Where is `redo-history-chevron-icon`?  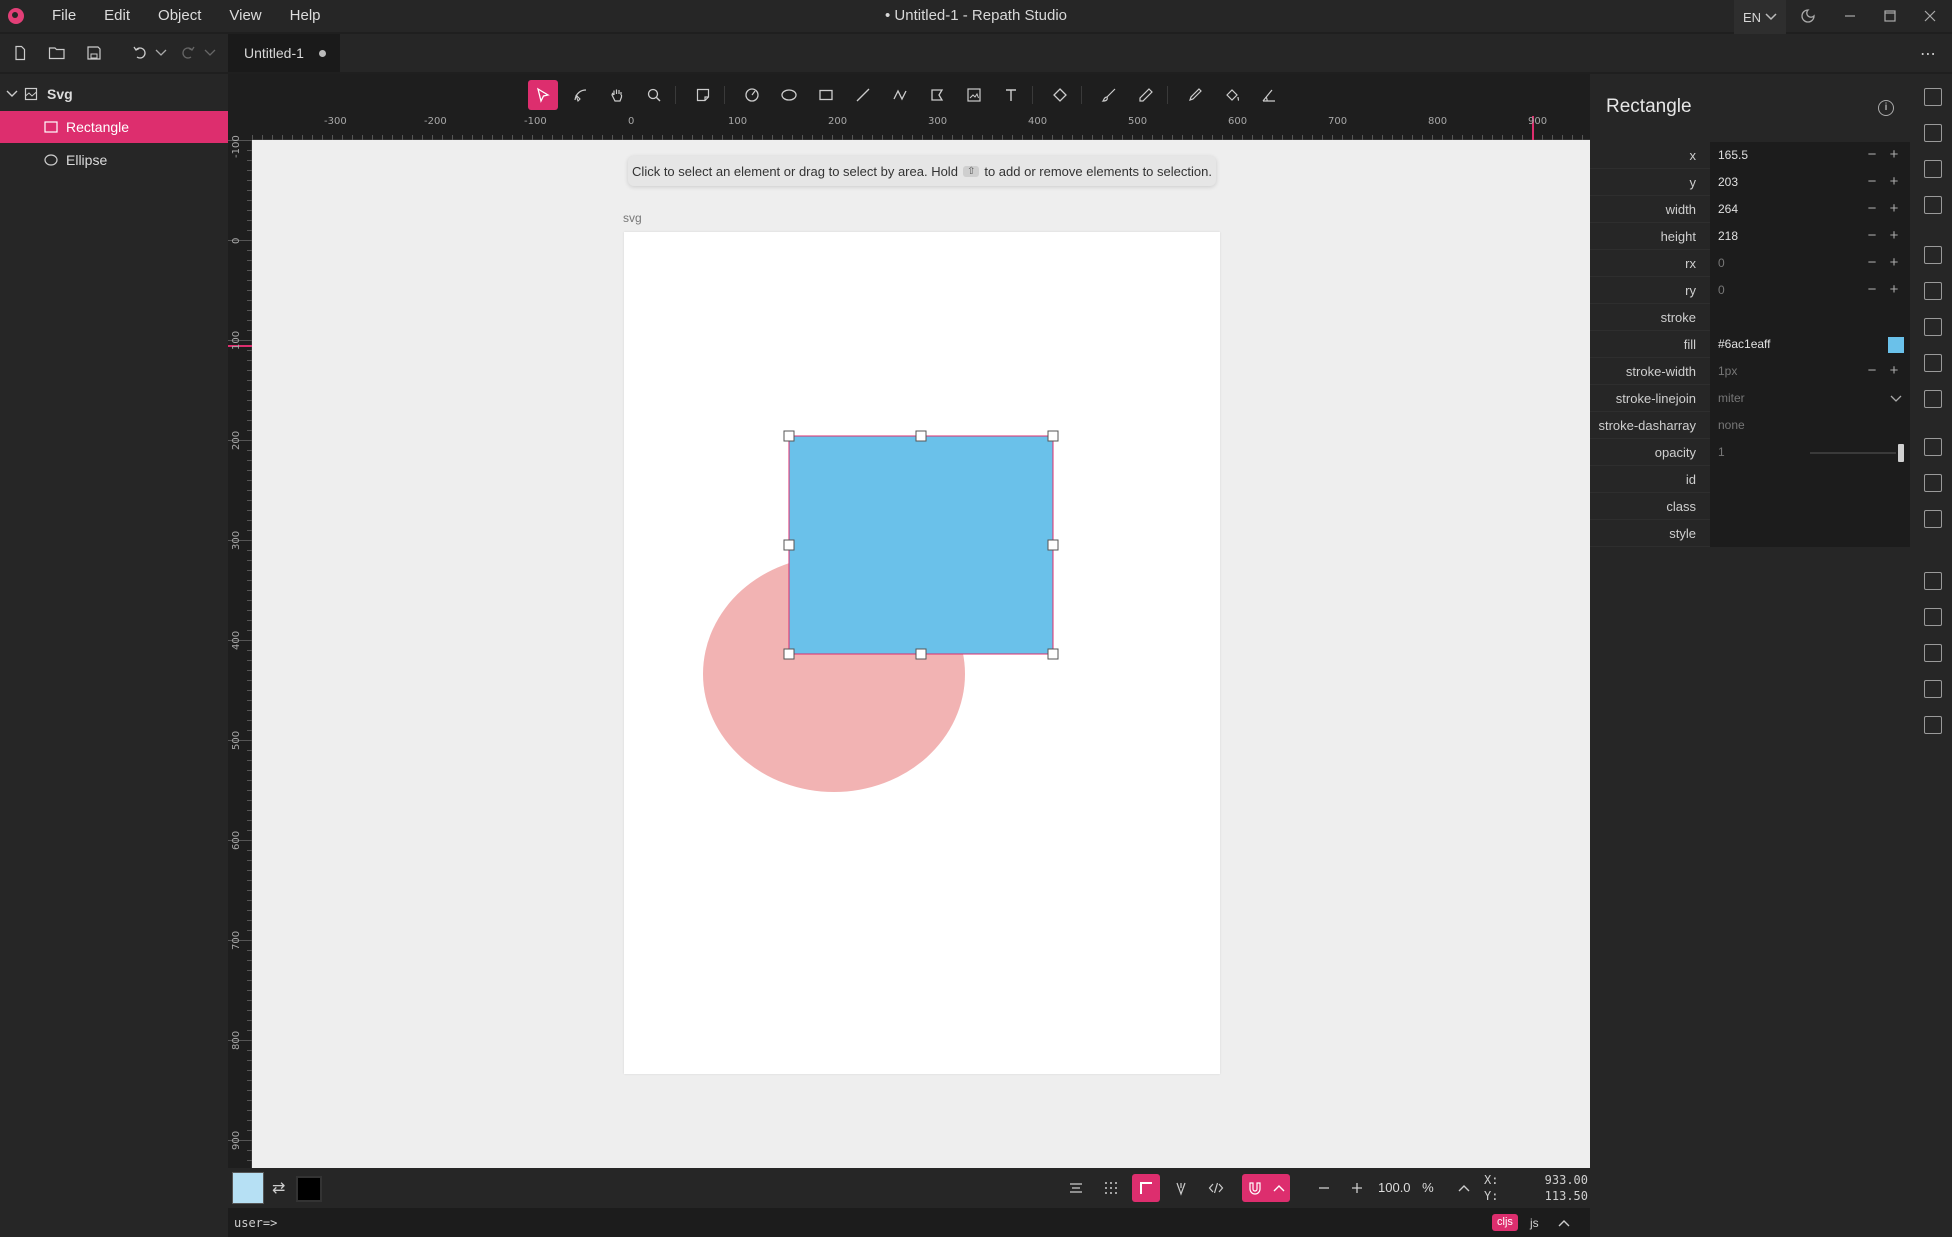
redo-history-chevron-icon is located at coordinates (210, 53).